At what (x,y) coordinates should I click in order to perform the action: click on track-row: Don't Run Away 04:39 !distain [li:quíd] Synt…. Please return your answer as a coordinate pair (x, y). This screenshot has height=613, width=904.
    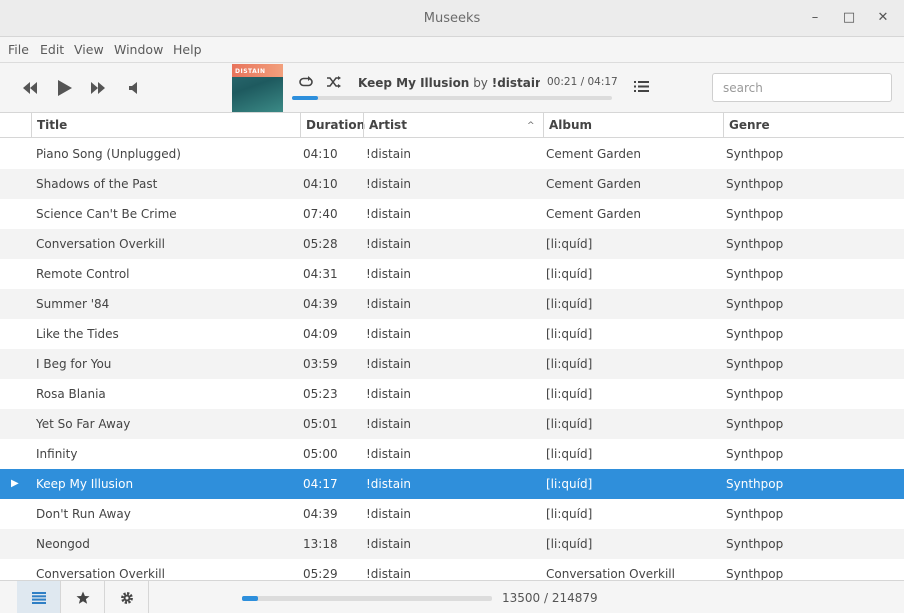
    Looking at the image, I should click on (452, 514).